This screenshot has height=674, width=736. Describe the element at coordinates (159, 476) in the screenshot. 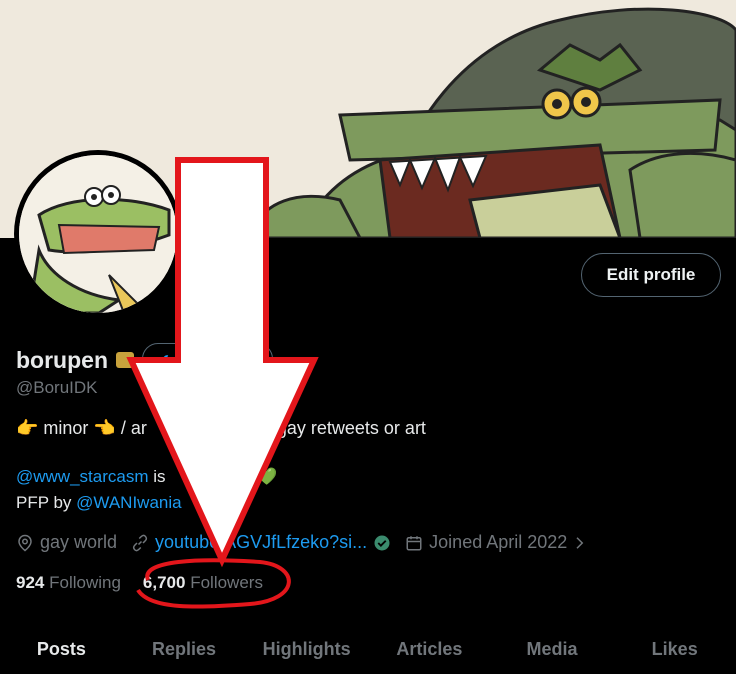

I see `bio-line-2-text: is` at that location.